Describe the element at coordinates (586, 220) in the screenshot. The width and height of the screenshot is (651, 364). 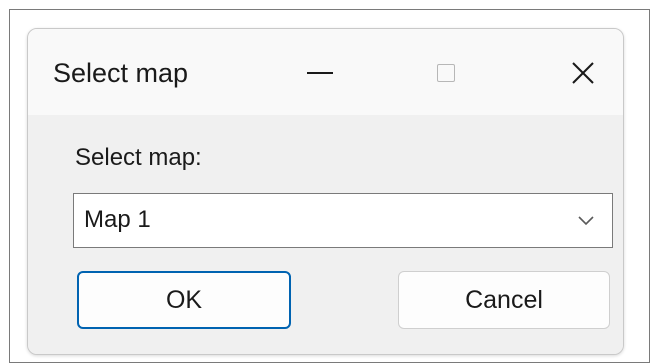
I see `chevron-down-icon` at that location.